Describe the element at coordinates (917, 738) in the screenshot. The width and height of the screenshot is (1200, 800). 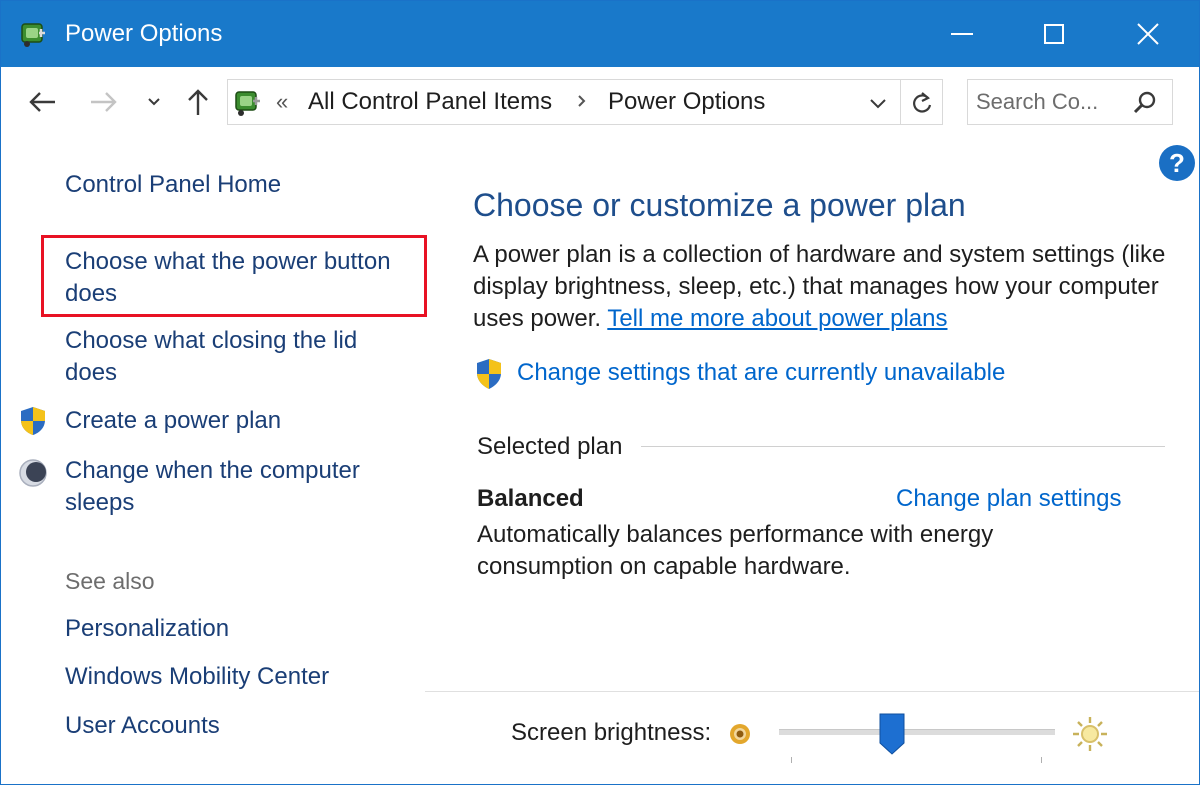
I see `brightness-slider` at that location.